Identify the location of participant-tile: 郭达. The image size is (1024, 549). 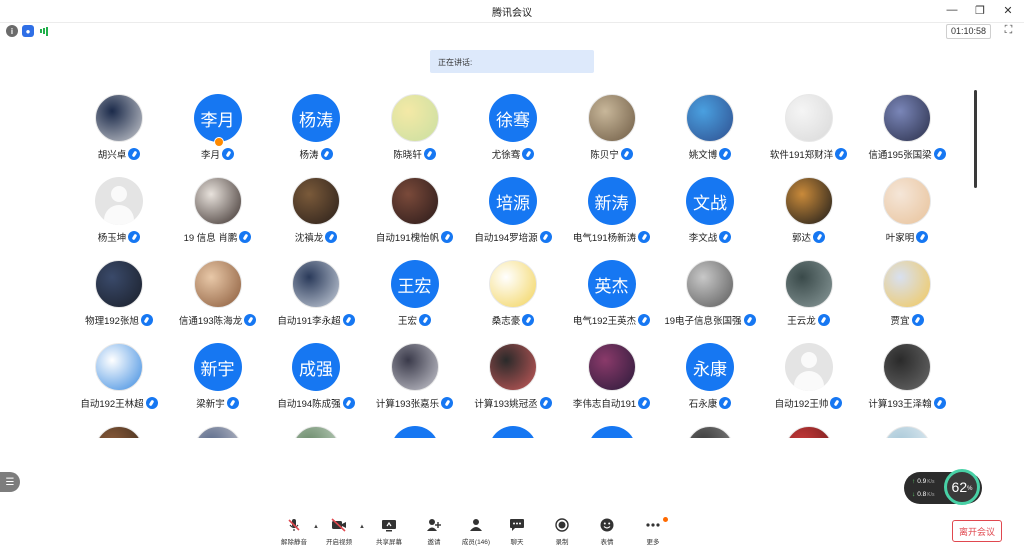
(809, 212).